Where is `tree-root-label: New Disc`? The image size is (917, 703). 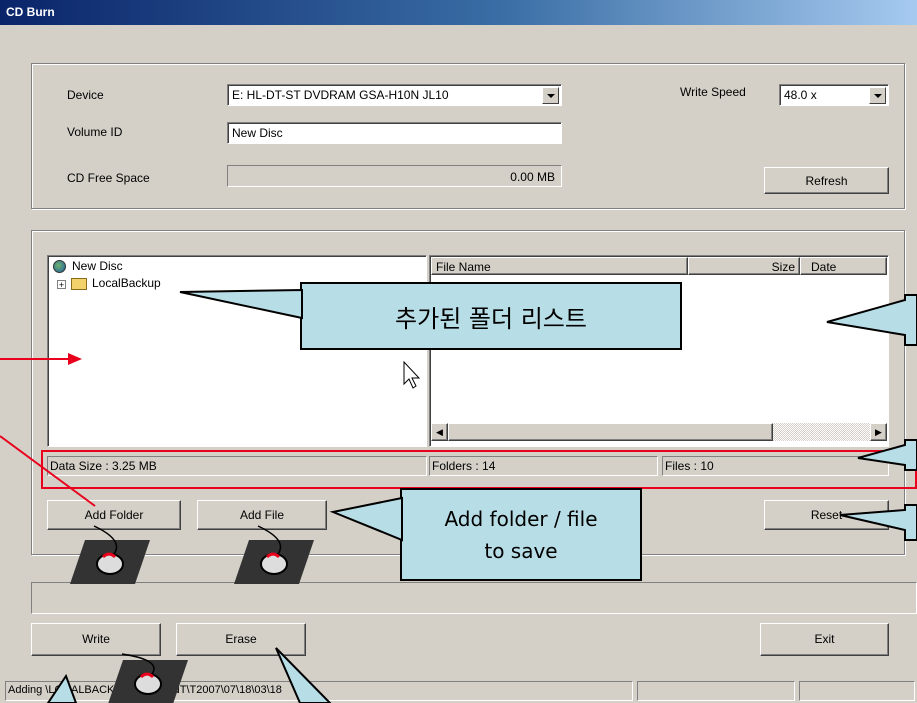
tree-root-label: New Disc is located at coordinates (97, 266).